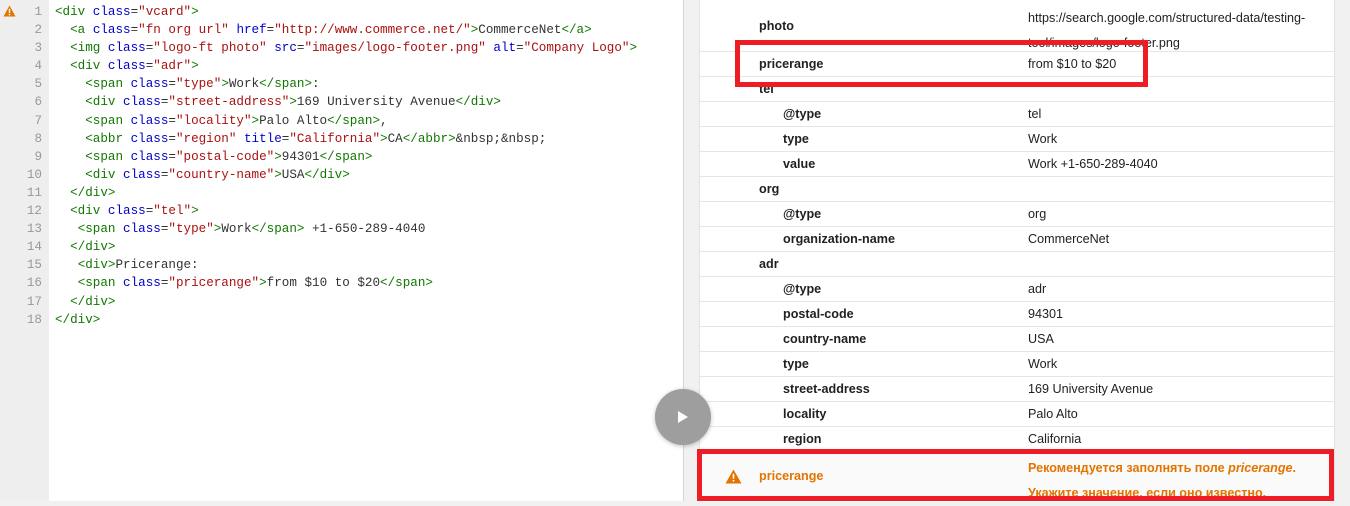 The image size is (1350, 506). What do you see at coordinates (323, 283) in the screenshot?
I see `code-token: from $10 to $20` at bounding box center [323, 283].